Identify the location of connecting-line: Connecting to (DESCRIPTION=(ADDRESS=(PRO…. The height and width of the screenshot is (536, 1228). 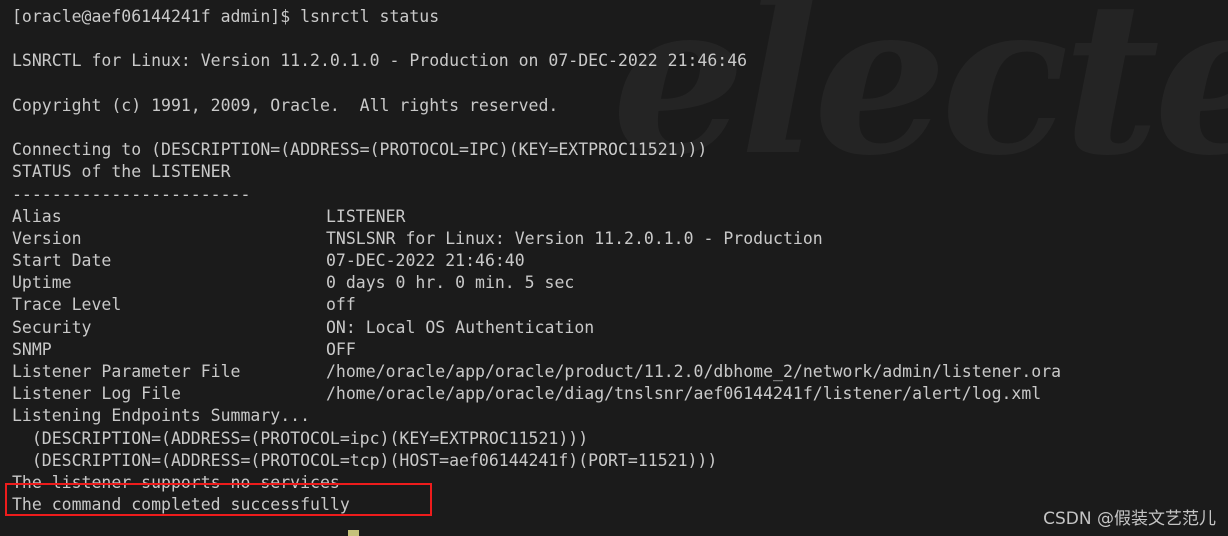
(360, 150).